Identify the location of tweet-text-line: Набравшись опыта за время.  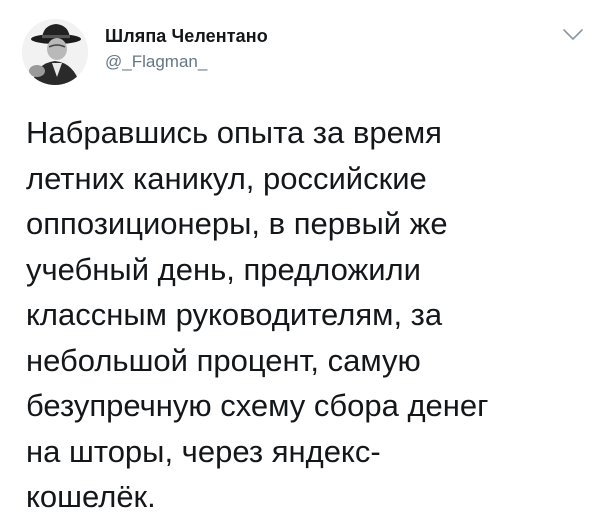
(234, 132).